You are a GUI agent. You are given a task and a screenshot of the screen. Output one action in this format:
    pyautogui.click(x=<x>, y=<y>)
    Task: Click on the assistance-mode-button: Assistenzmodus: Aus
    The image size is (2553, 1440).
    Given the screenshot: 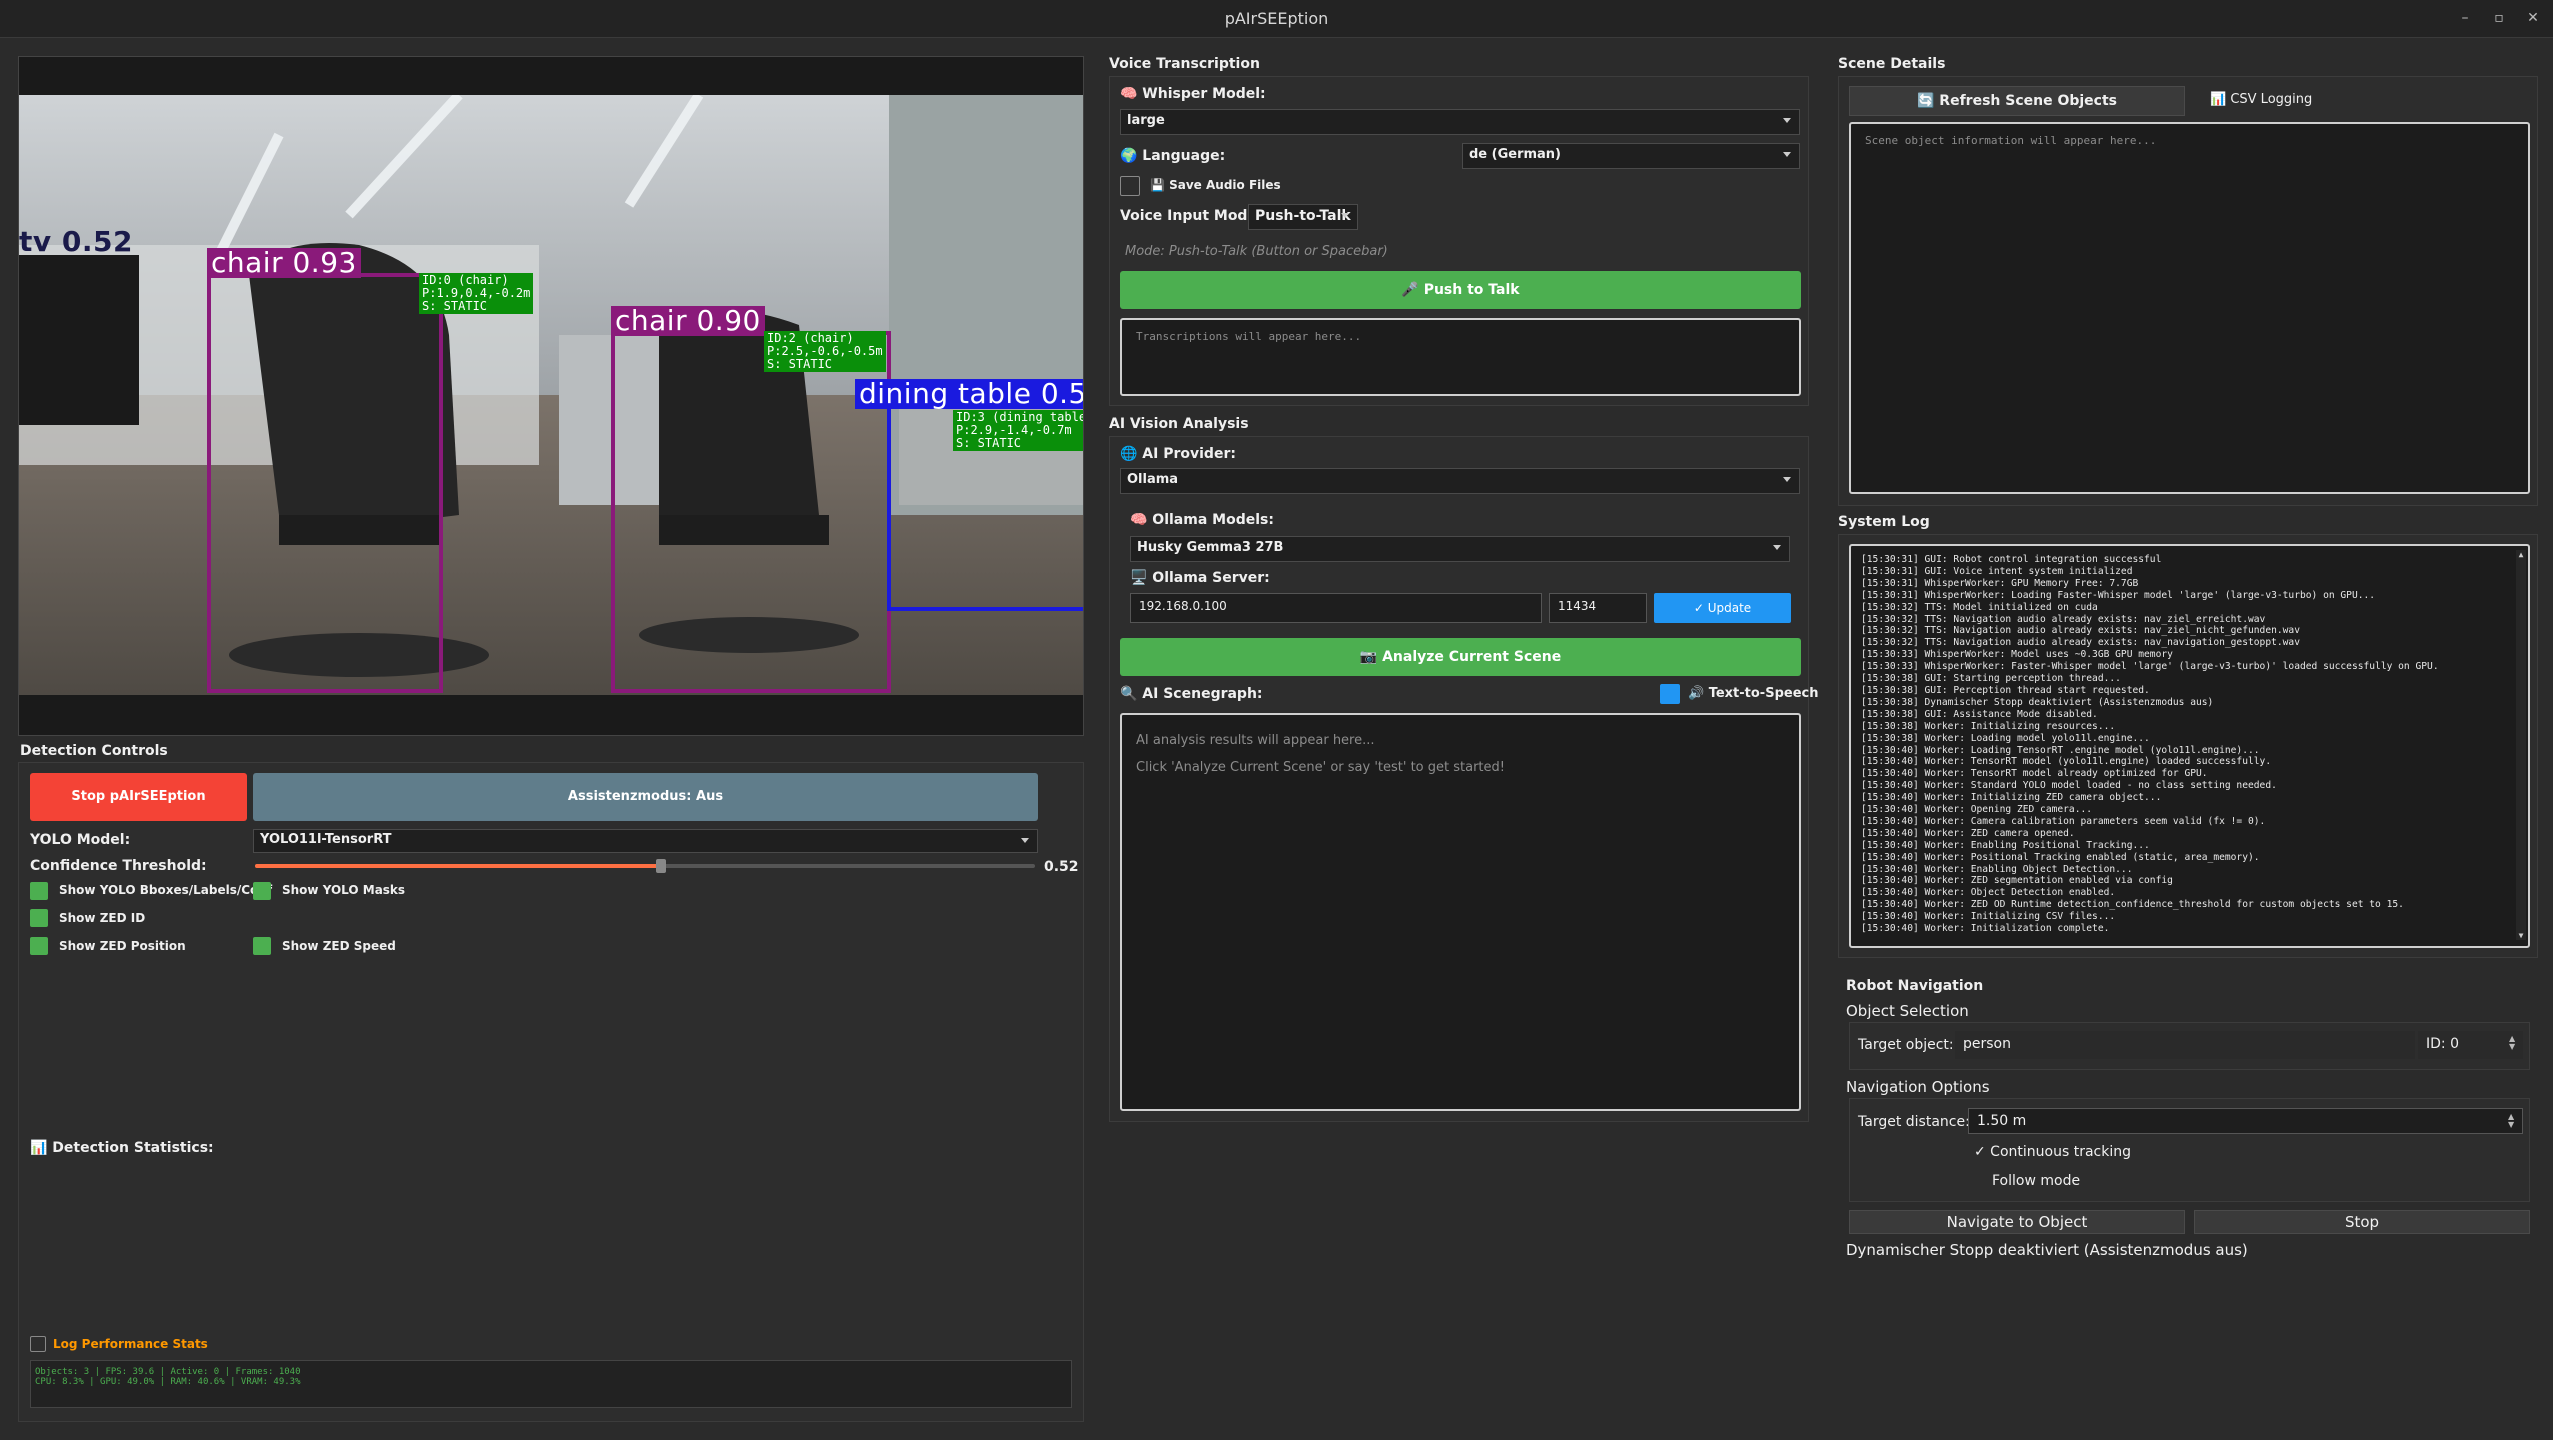 What is the action you would take?
    pyautogui.click(x=645, y=797)
    